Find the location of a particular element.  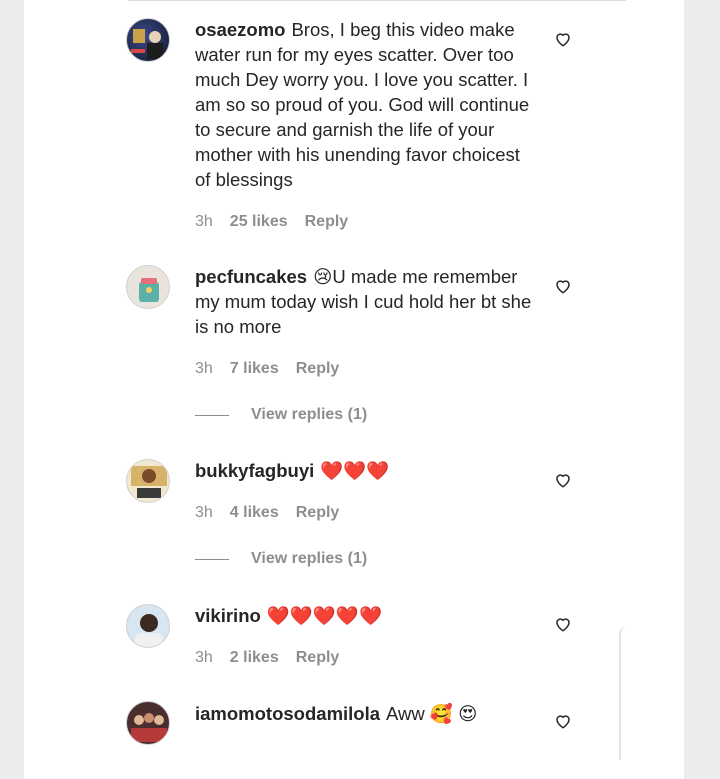

comment-username: bukkyfagbuyi is located at coordinates (254, 470).